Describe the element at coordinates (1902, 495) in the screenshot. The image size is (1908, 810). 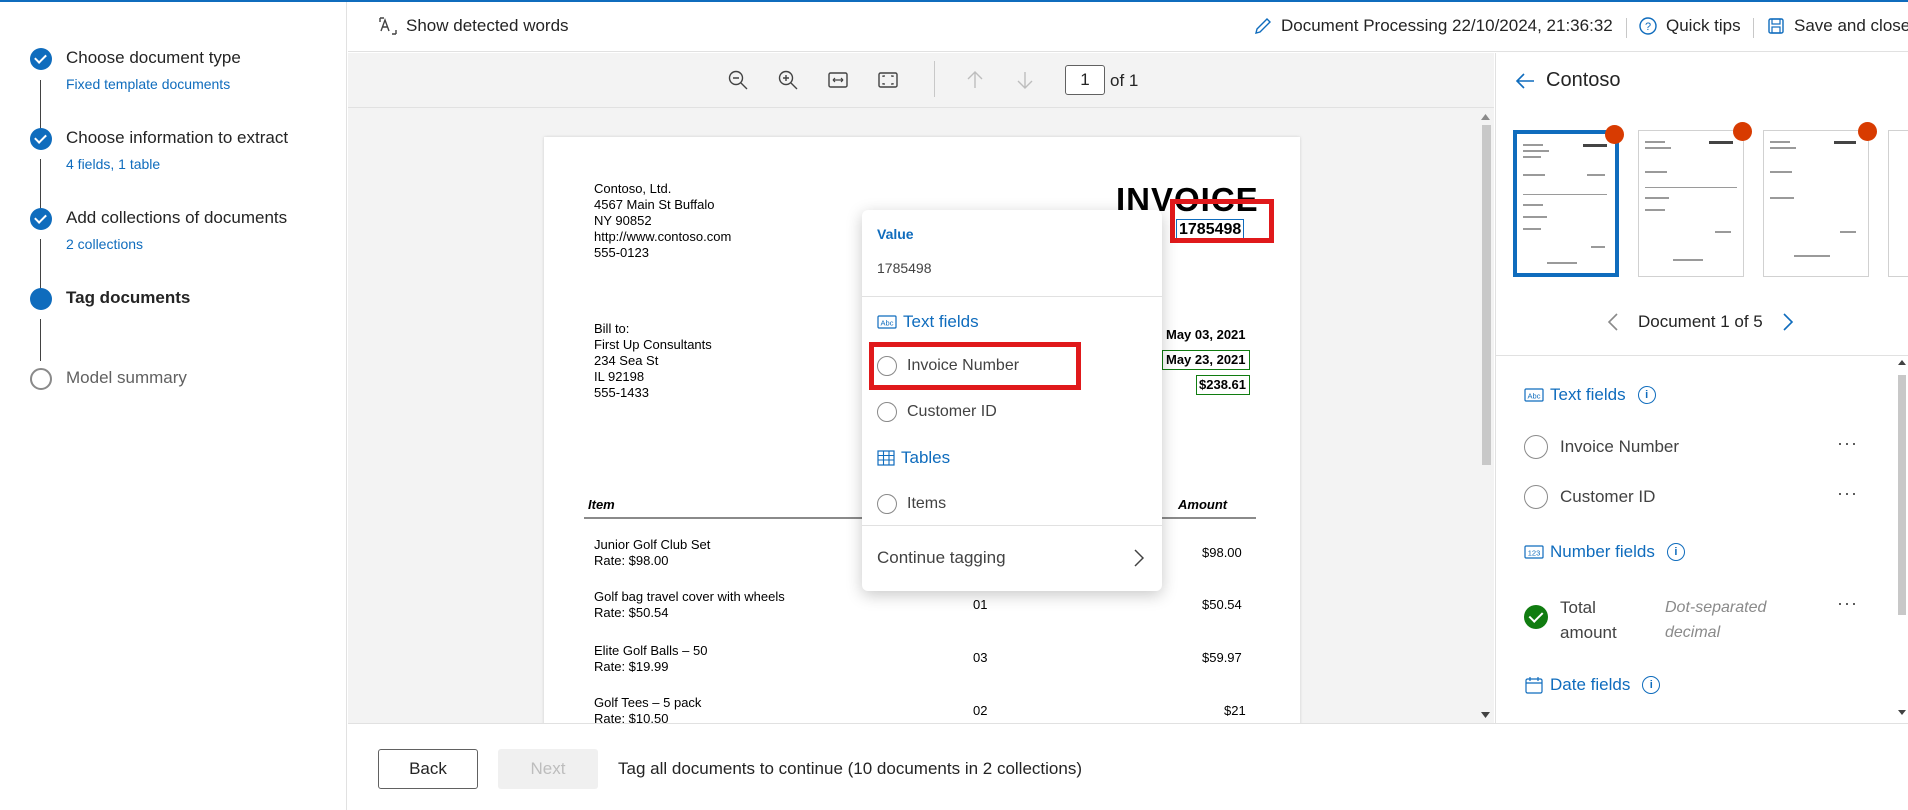
I see `panel-scrollbar-thumb` at that location.